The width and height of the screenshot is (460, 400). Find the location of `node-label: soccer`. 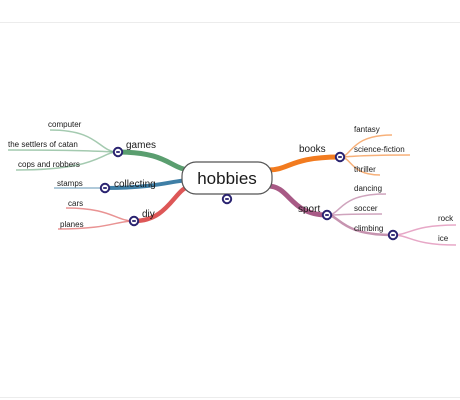

node-label: soccer is located at coordinates (366, 208).